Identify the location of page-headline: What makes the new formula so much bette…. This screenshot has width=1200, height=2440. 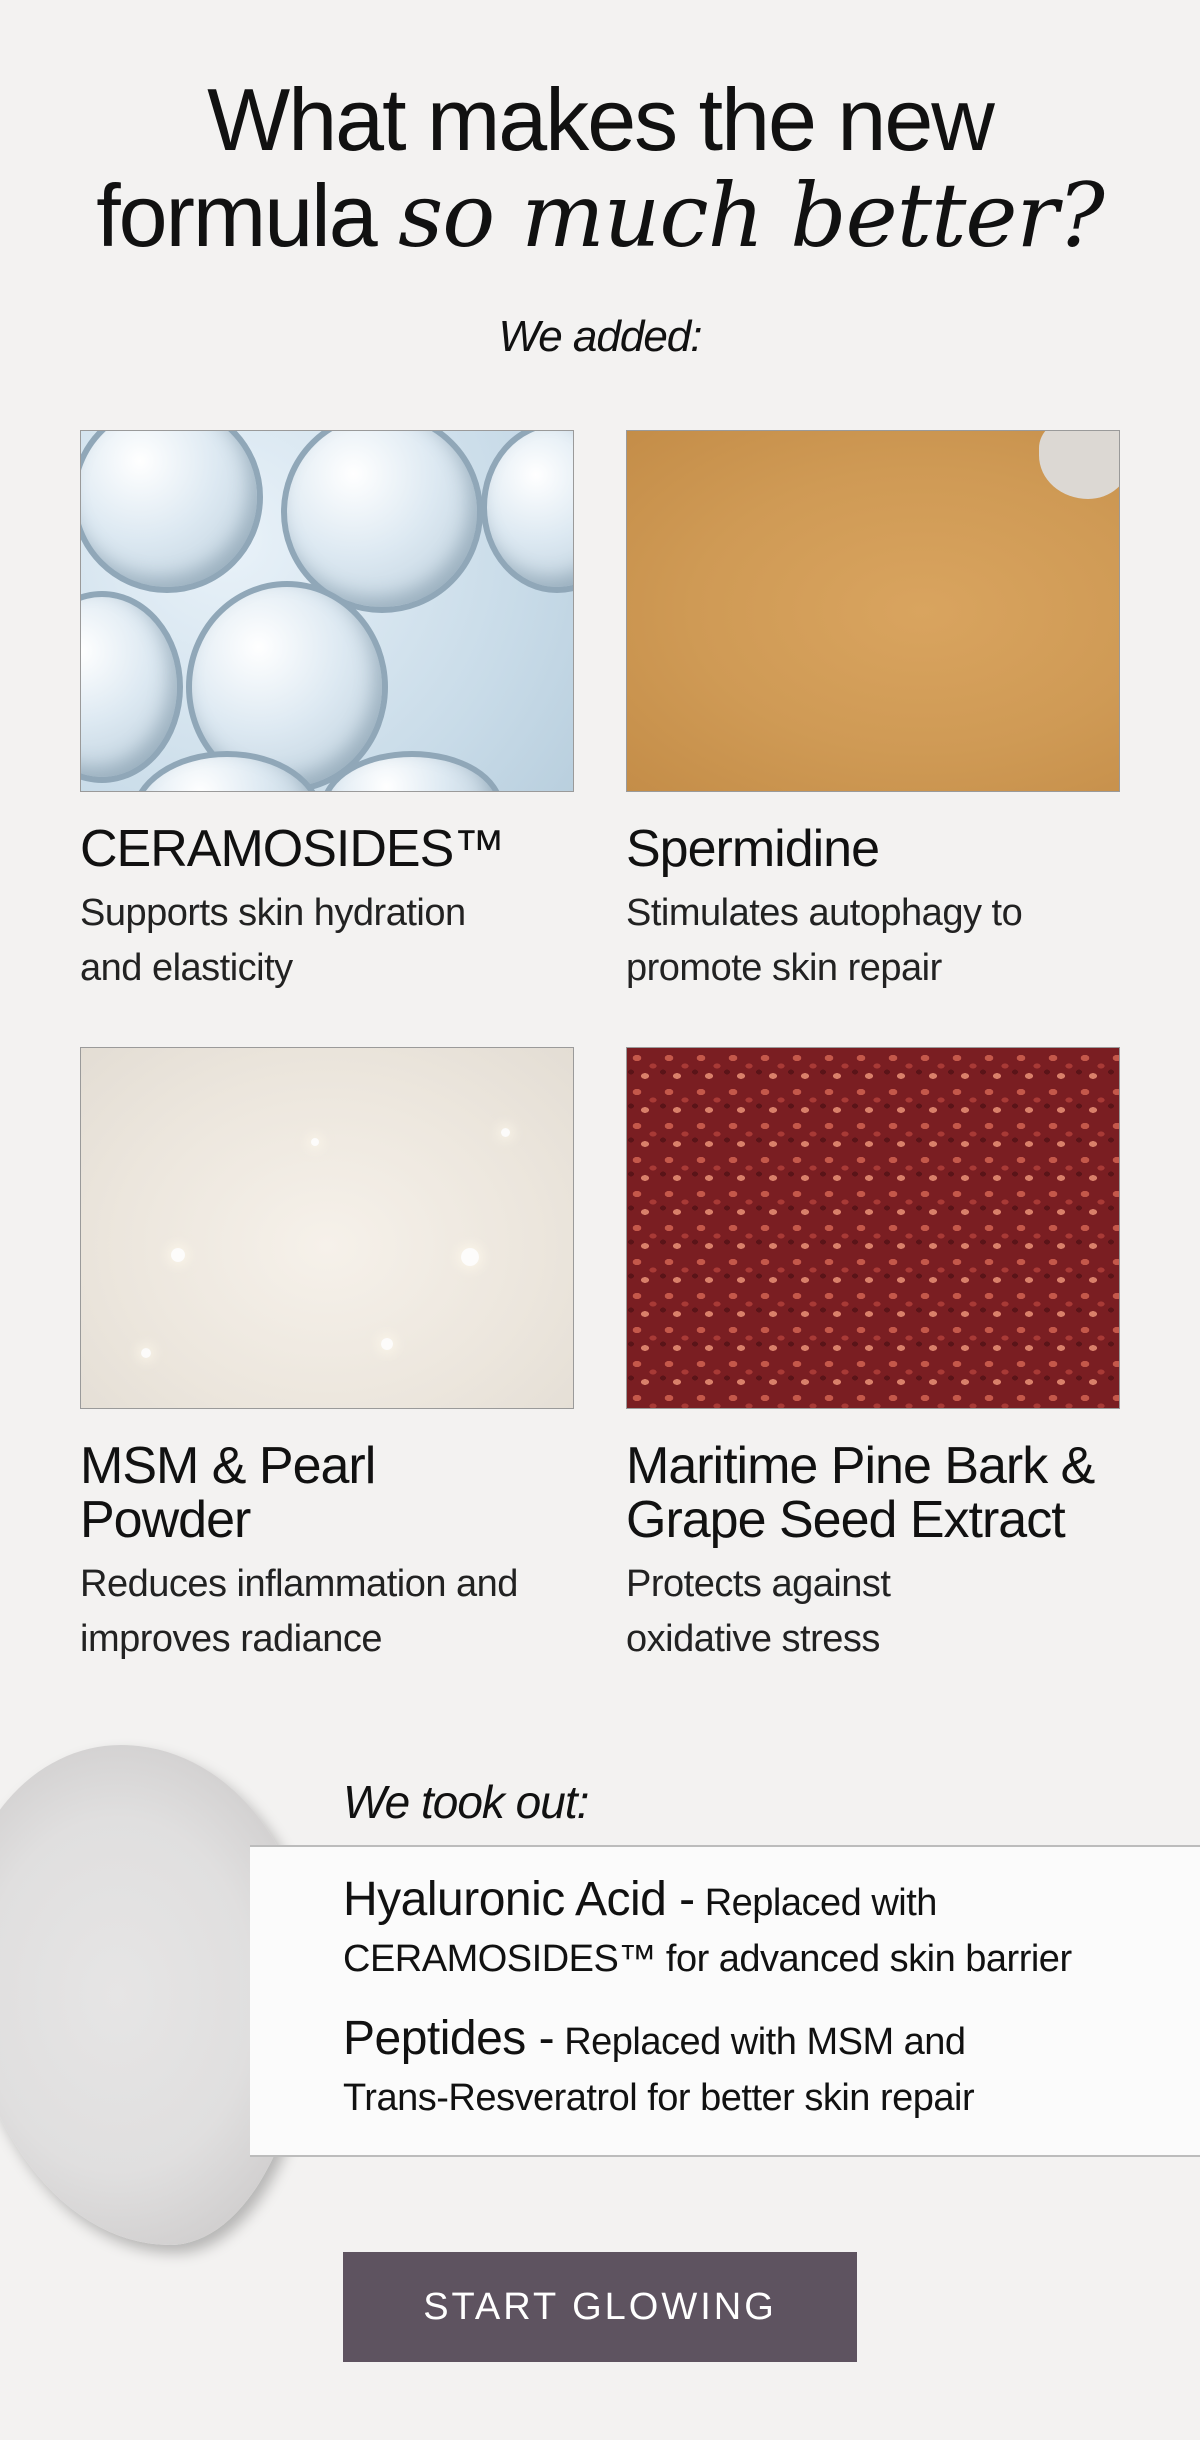
(600, 168).